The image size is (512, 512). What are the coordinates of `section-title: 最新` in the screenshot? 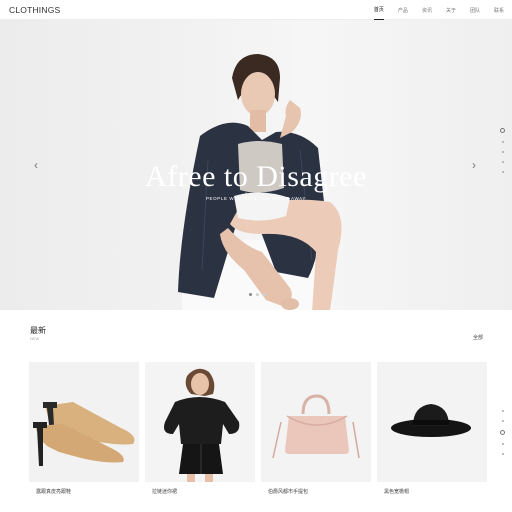 It's located at (38, 330).